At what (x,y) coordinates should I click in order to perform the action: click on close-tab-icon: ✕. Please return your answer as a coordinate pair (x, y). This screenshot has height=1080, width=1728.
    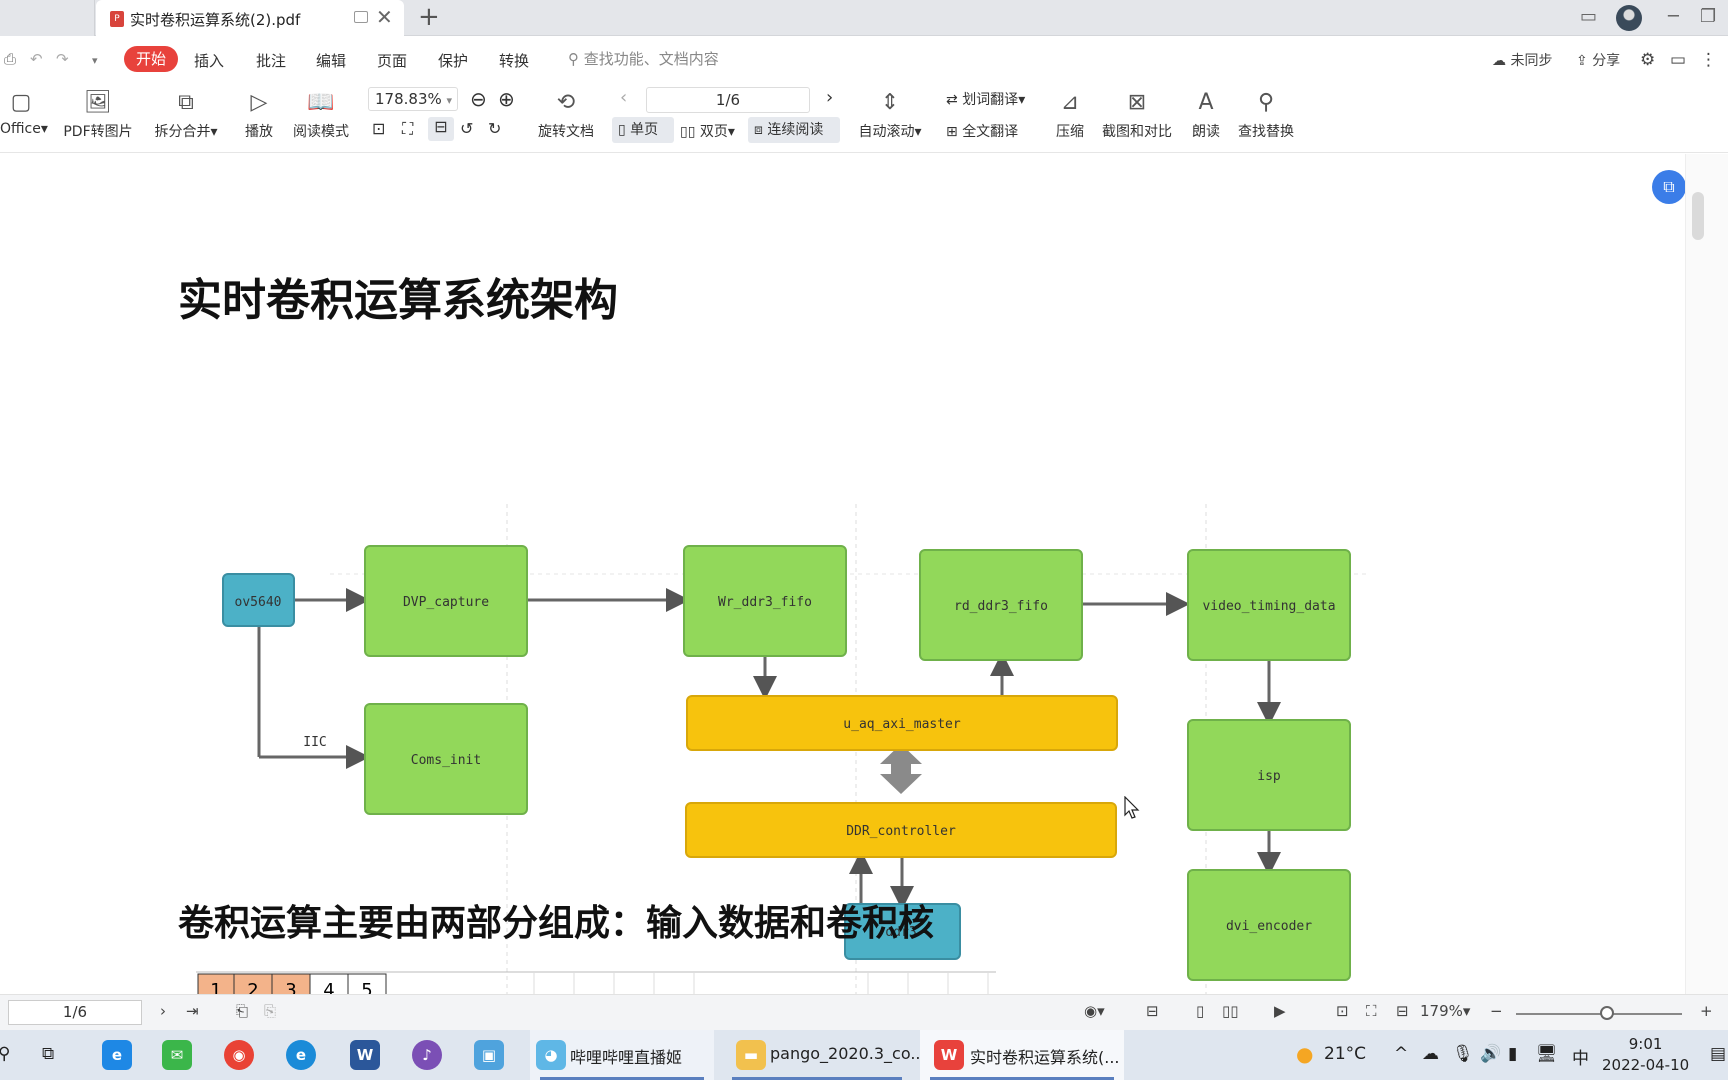
    Looking at the image, I should click on (384, 17).